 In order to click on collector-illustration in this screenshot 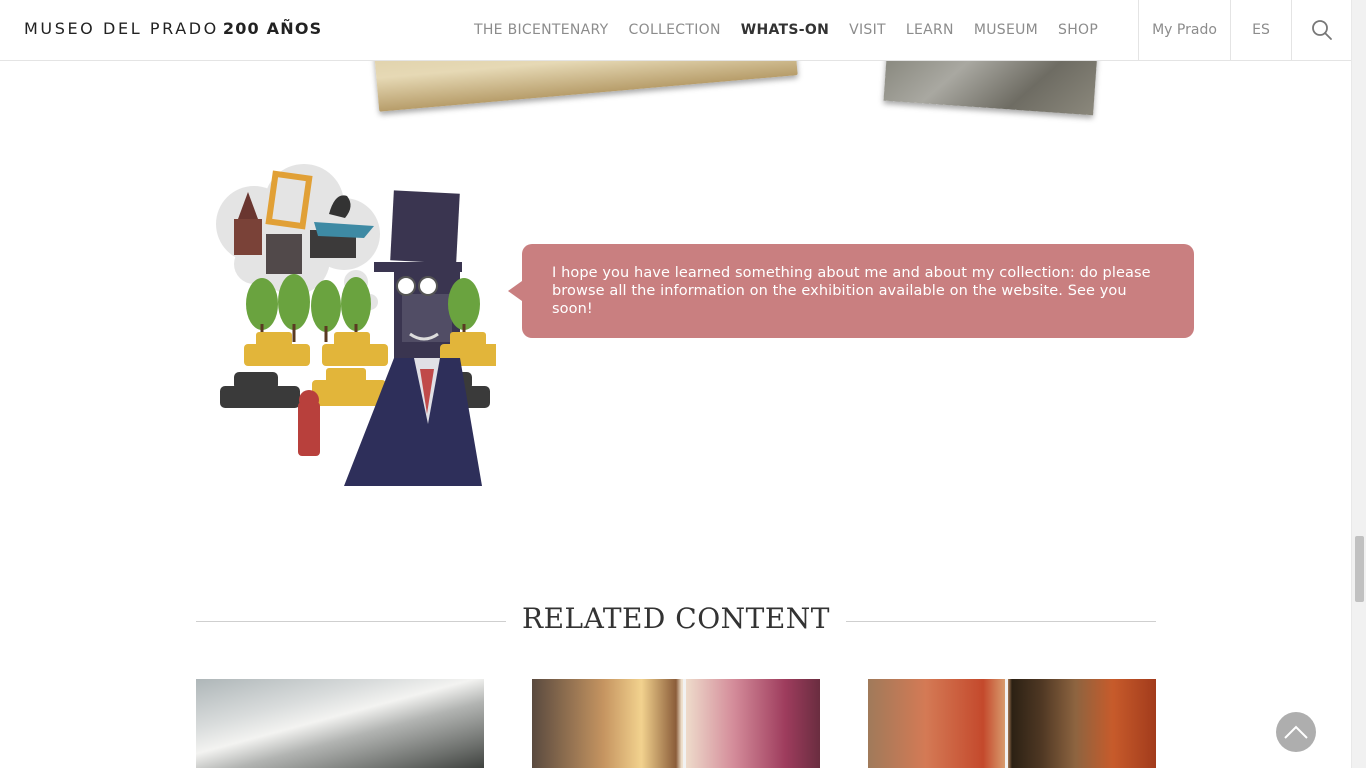, I will do `click(356, 325)`.